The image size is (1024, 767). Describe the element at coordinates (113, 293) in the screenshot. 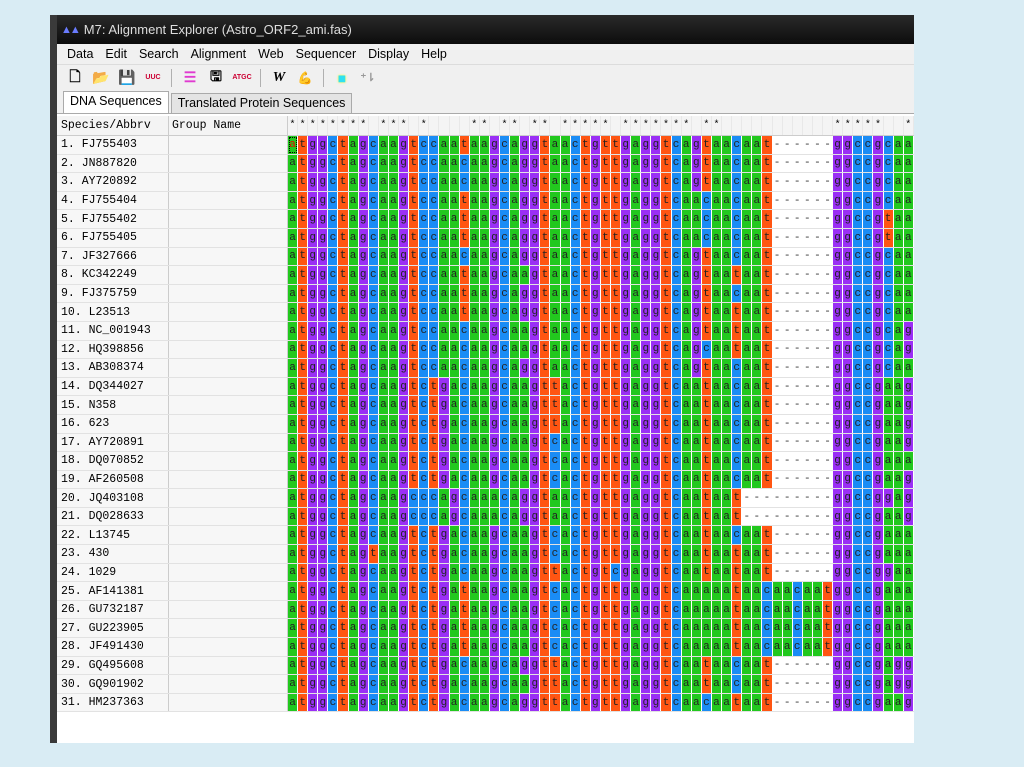

I see `sequence-name: 9. FJ375759` at that location.